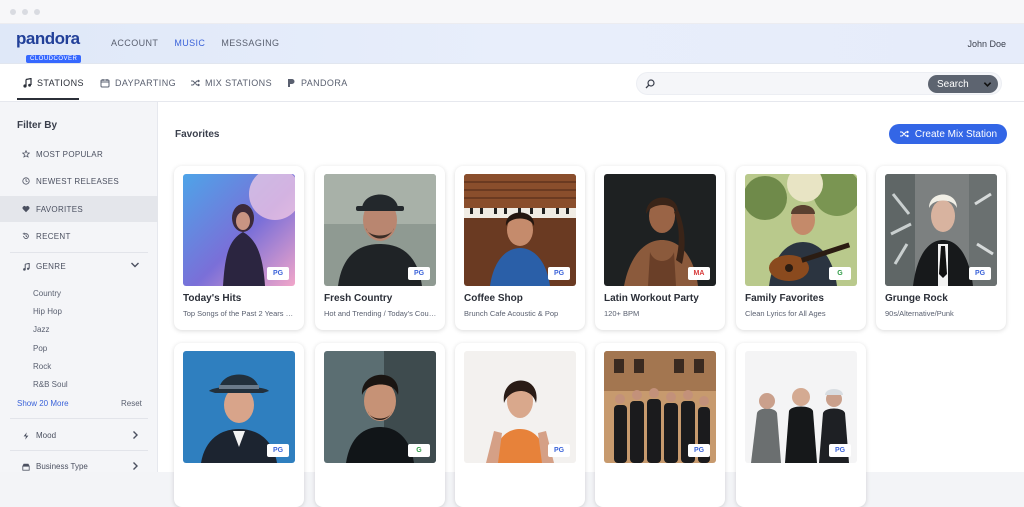 The image size is (1024, 507). Describe the element at coordinates (521, 313) in the screenshot. I see `station-subtitle: Brunch Cafe Acoustic & Pop` at that location.